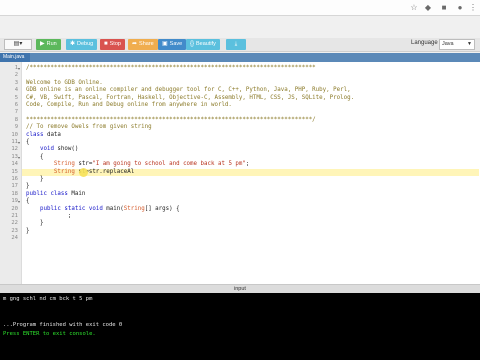 The height and width of the screenshot is (360, 480). What do you see at coordinates (424, 43) in the screenshot?
I see `language-label: Language` at bounding box center [424, 43].